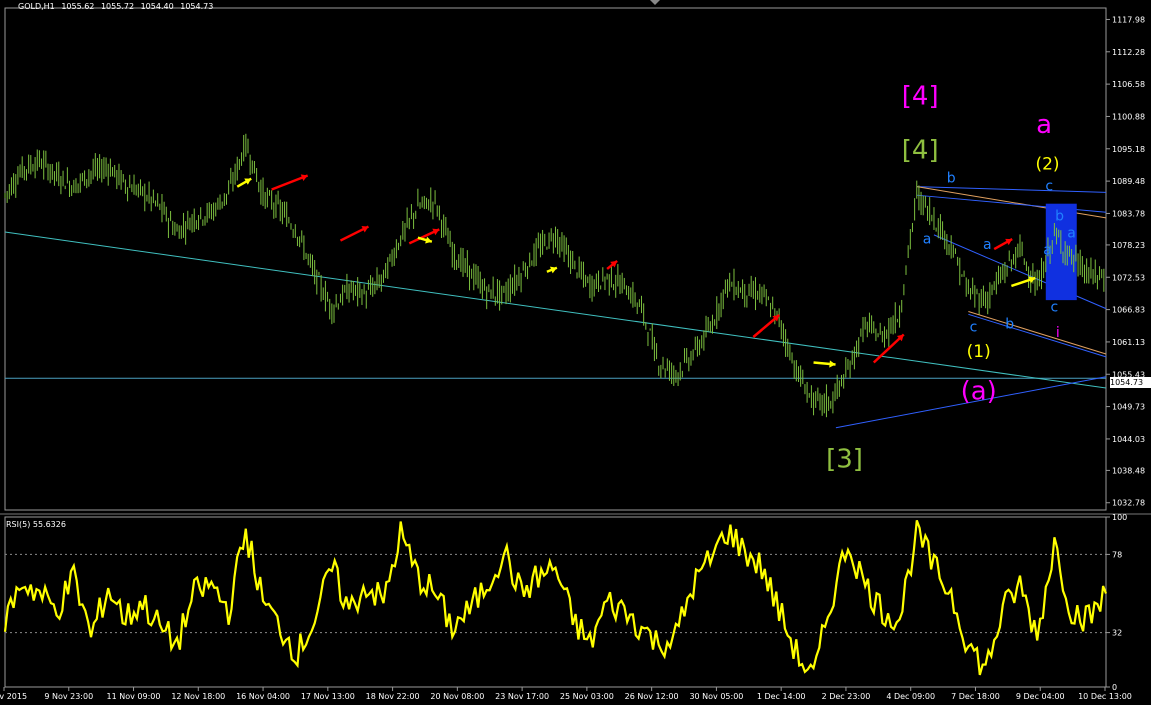 The width and height of the screenshot is (1151, 705). What do you see at coordinates (846, 696) in the screenshot?
I see `time-axis-label: 2 Dec 23:00` at bounding box center [846, 696].